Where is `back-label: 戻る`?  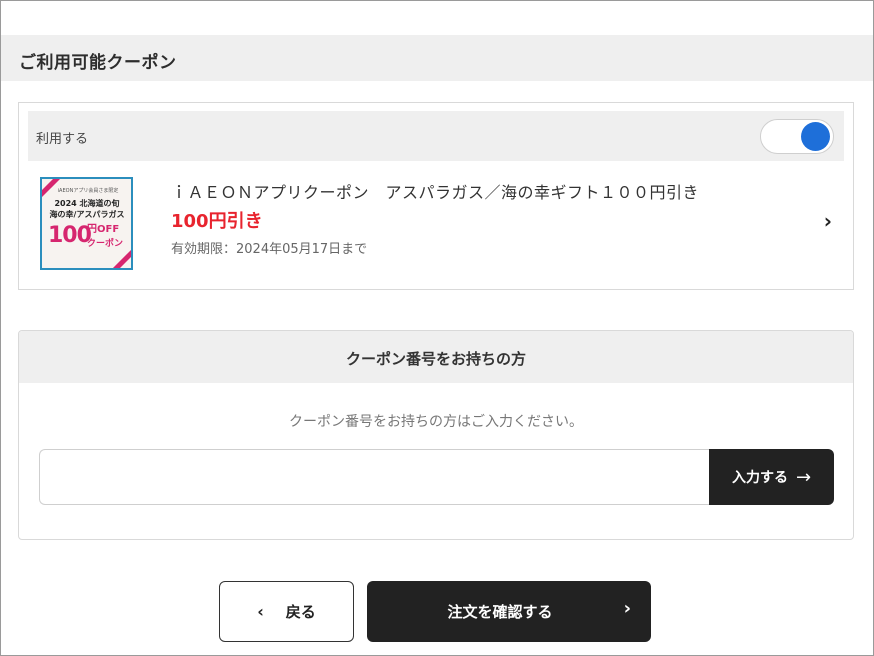 back-label: 戻る is located at coordinates (300, 612).